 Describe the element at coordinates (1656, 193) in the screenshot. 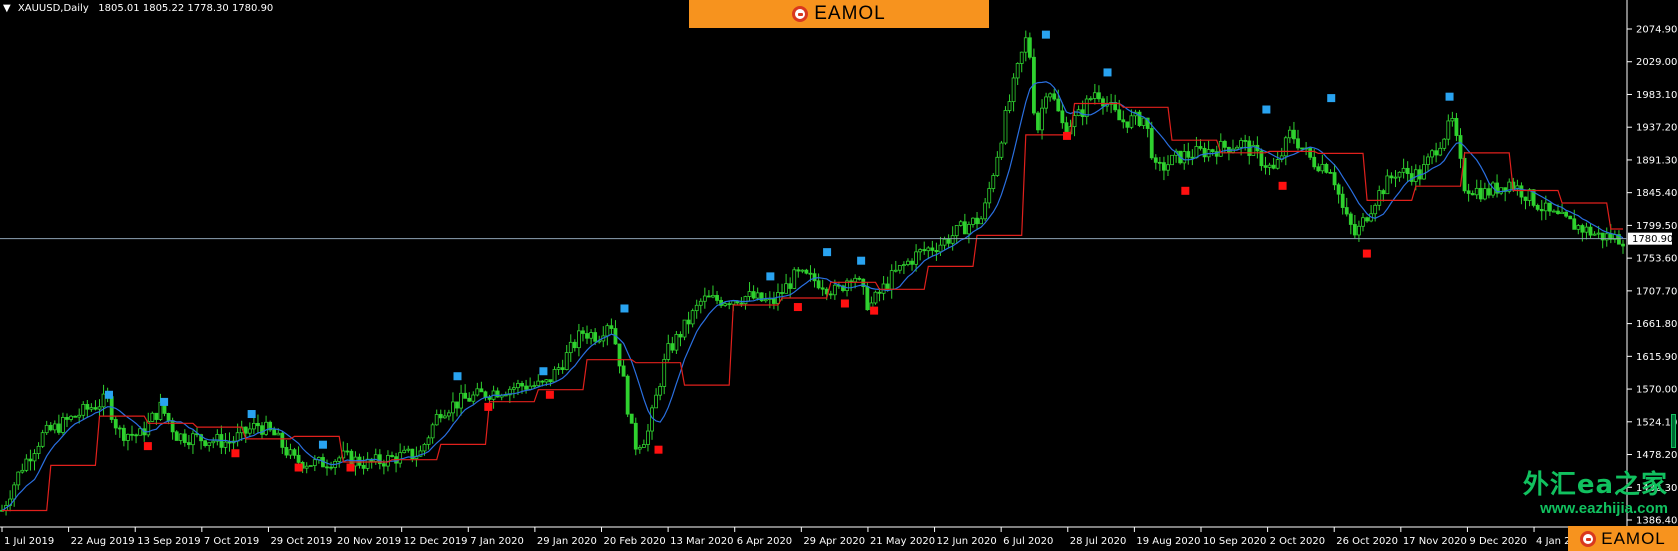

I see `y-tick-label: 1845.40` at that location.